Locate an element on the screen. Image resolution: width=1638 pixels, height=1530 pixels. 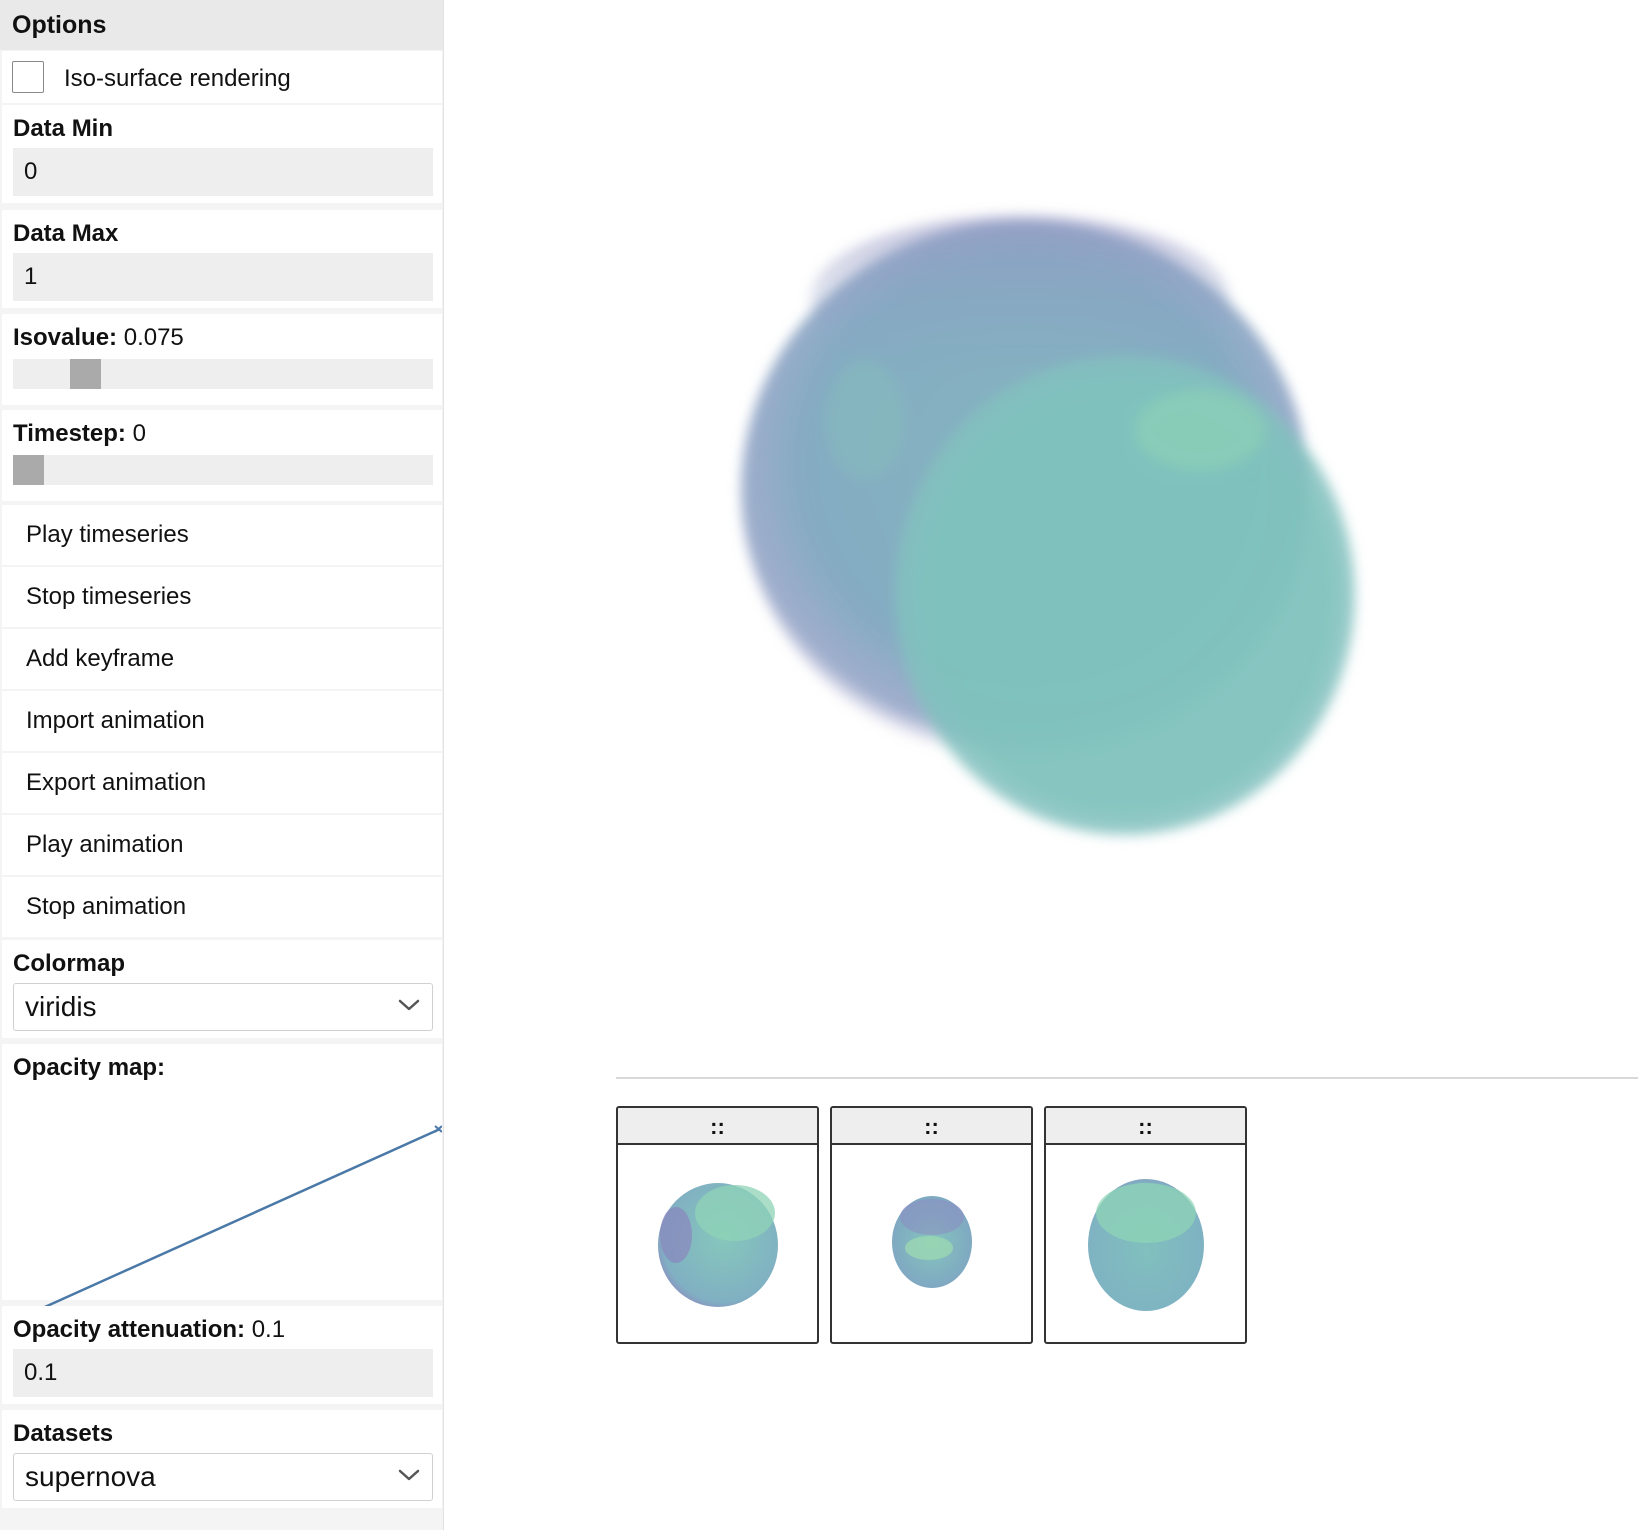
keyframe-thumbnail-1: :: is located at coordinates (717, 1225).